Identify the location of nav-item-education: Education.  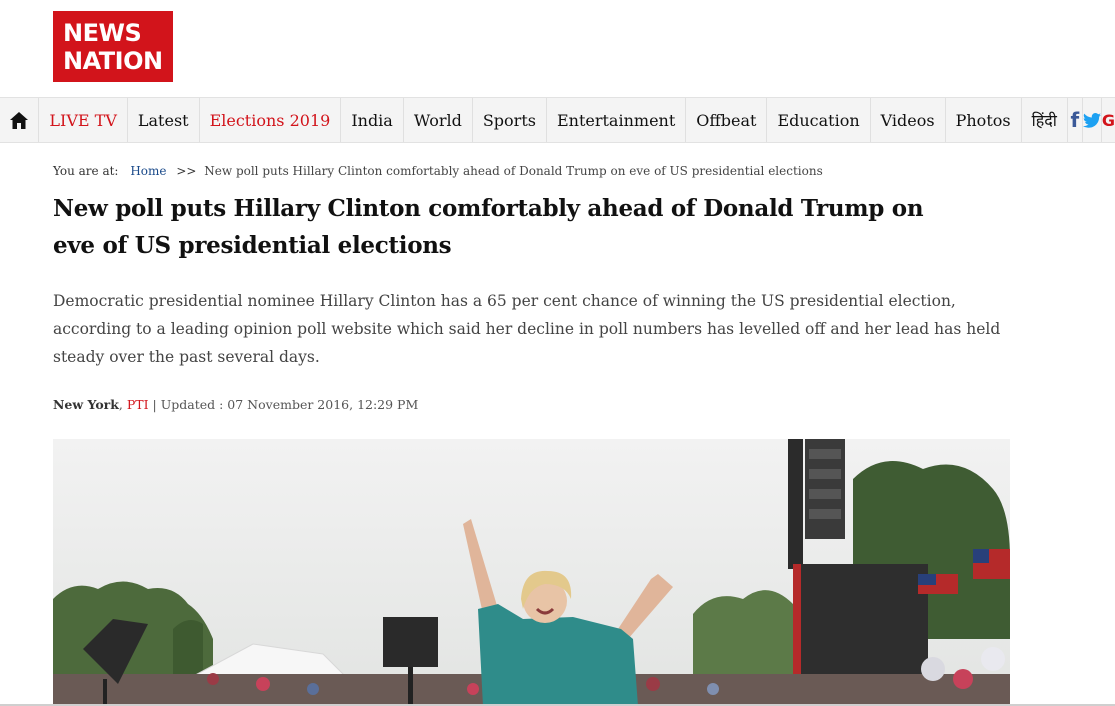
(819, 120).